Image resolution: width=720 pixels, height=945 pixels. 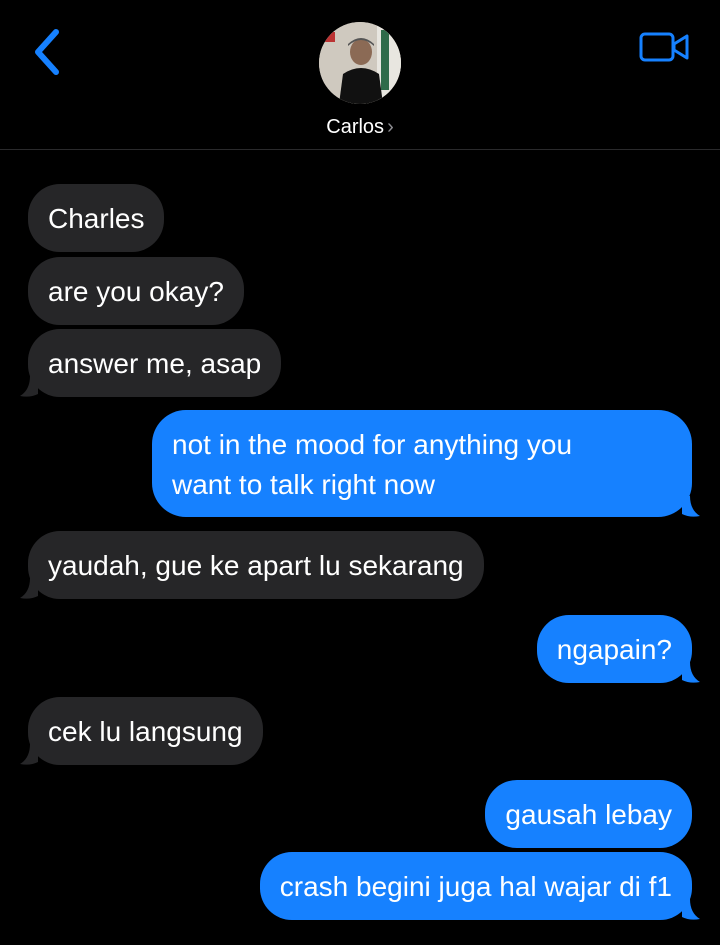 I want to click on message-text: cek lu langsung, so click(x=145, y=731).